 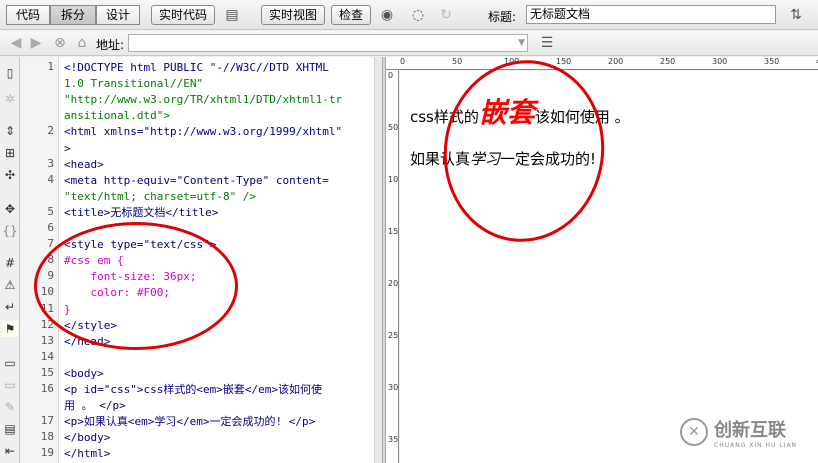 What do you see at coordinates (117, 293) in the screenshot?
I see `code-line: color: #F00;` at bounding box center [117, 293].